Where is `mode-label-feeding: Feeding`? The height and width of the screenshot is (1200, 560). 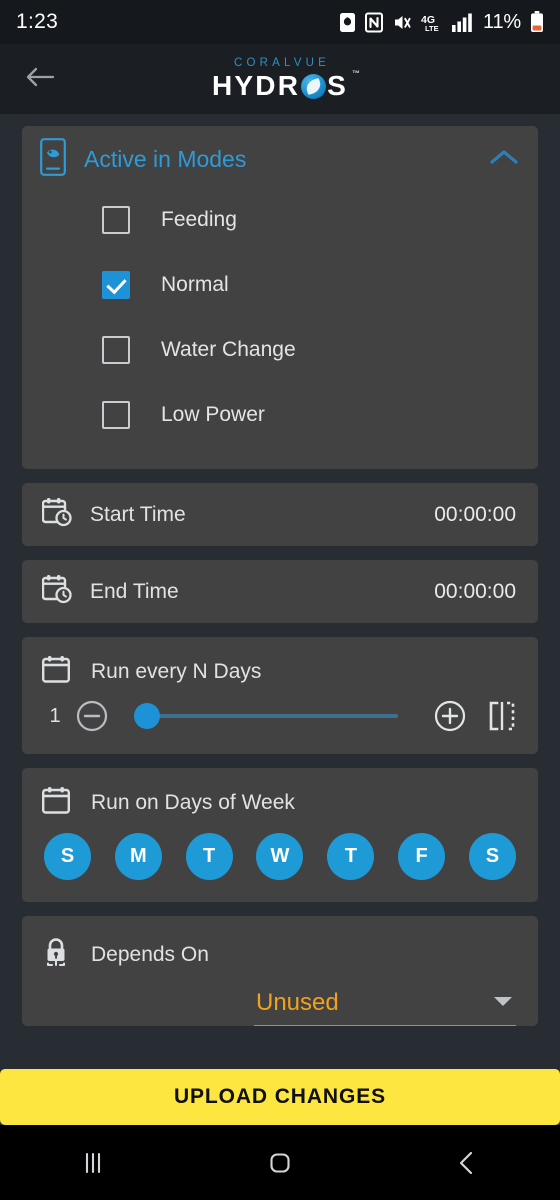
mode-label-feeding: Feeding is located at coordinates (199, 219).